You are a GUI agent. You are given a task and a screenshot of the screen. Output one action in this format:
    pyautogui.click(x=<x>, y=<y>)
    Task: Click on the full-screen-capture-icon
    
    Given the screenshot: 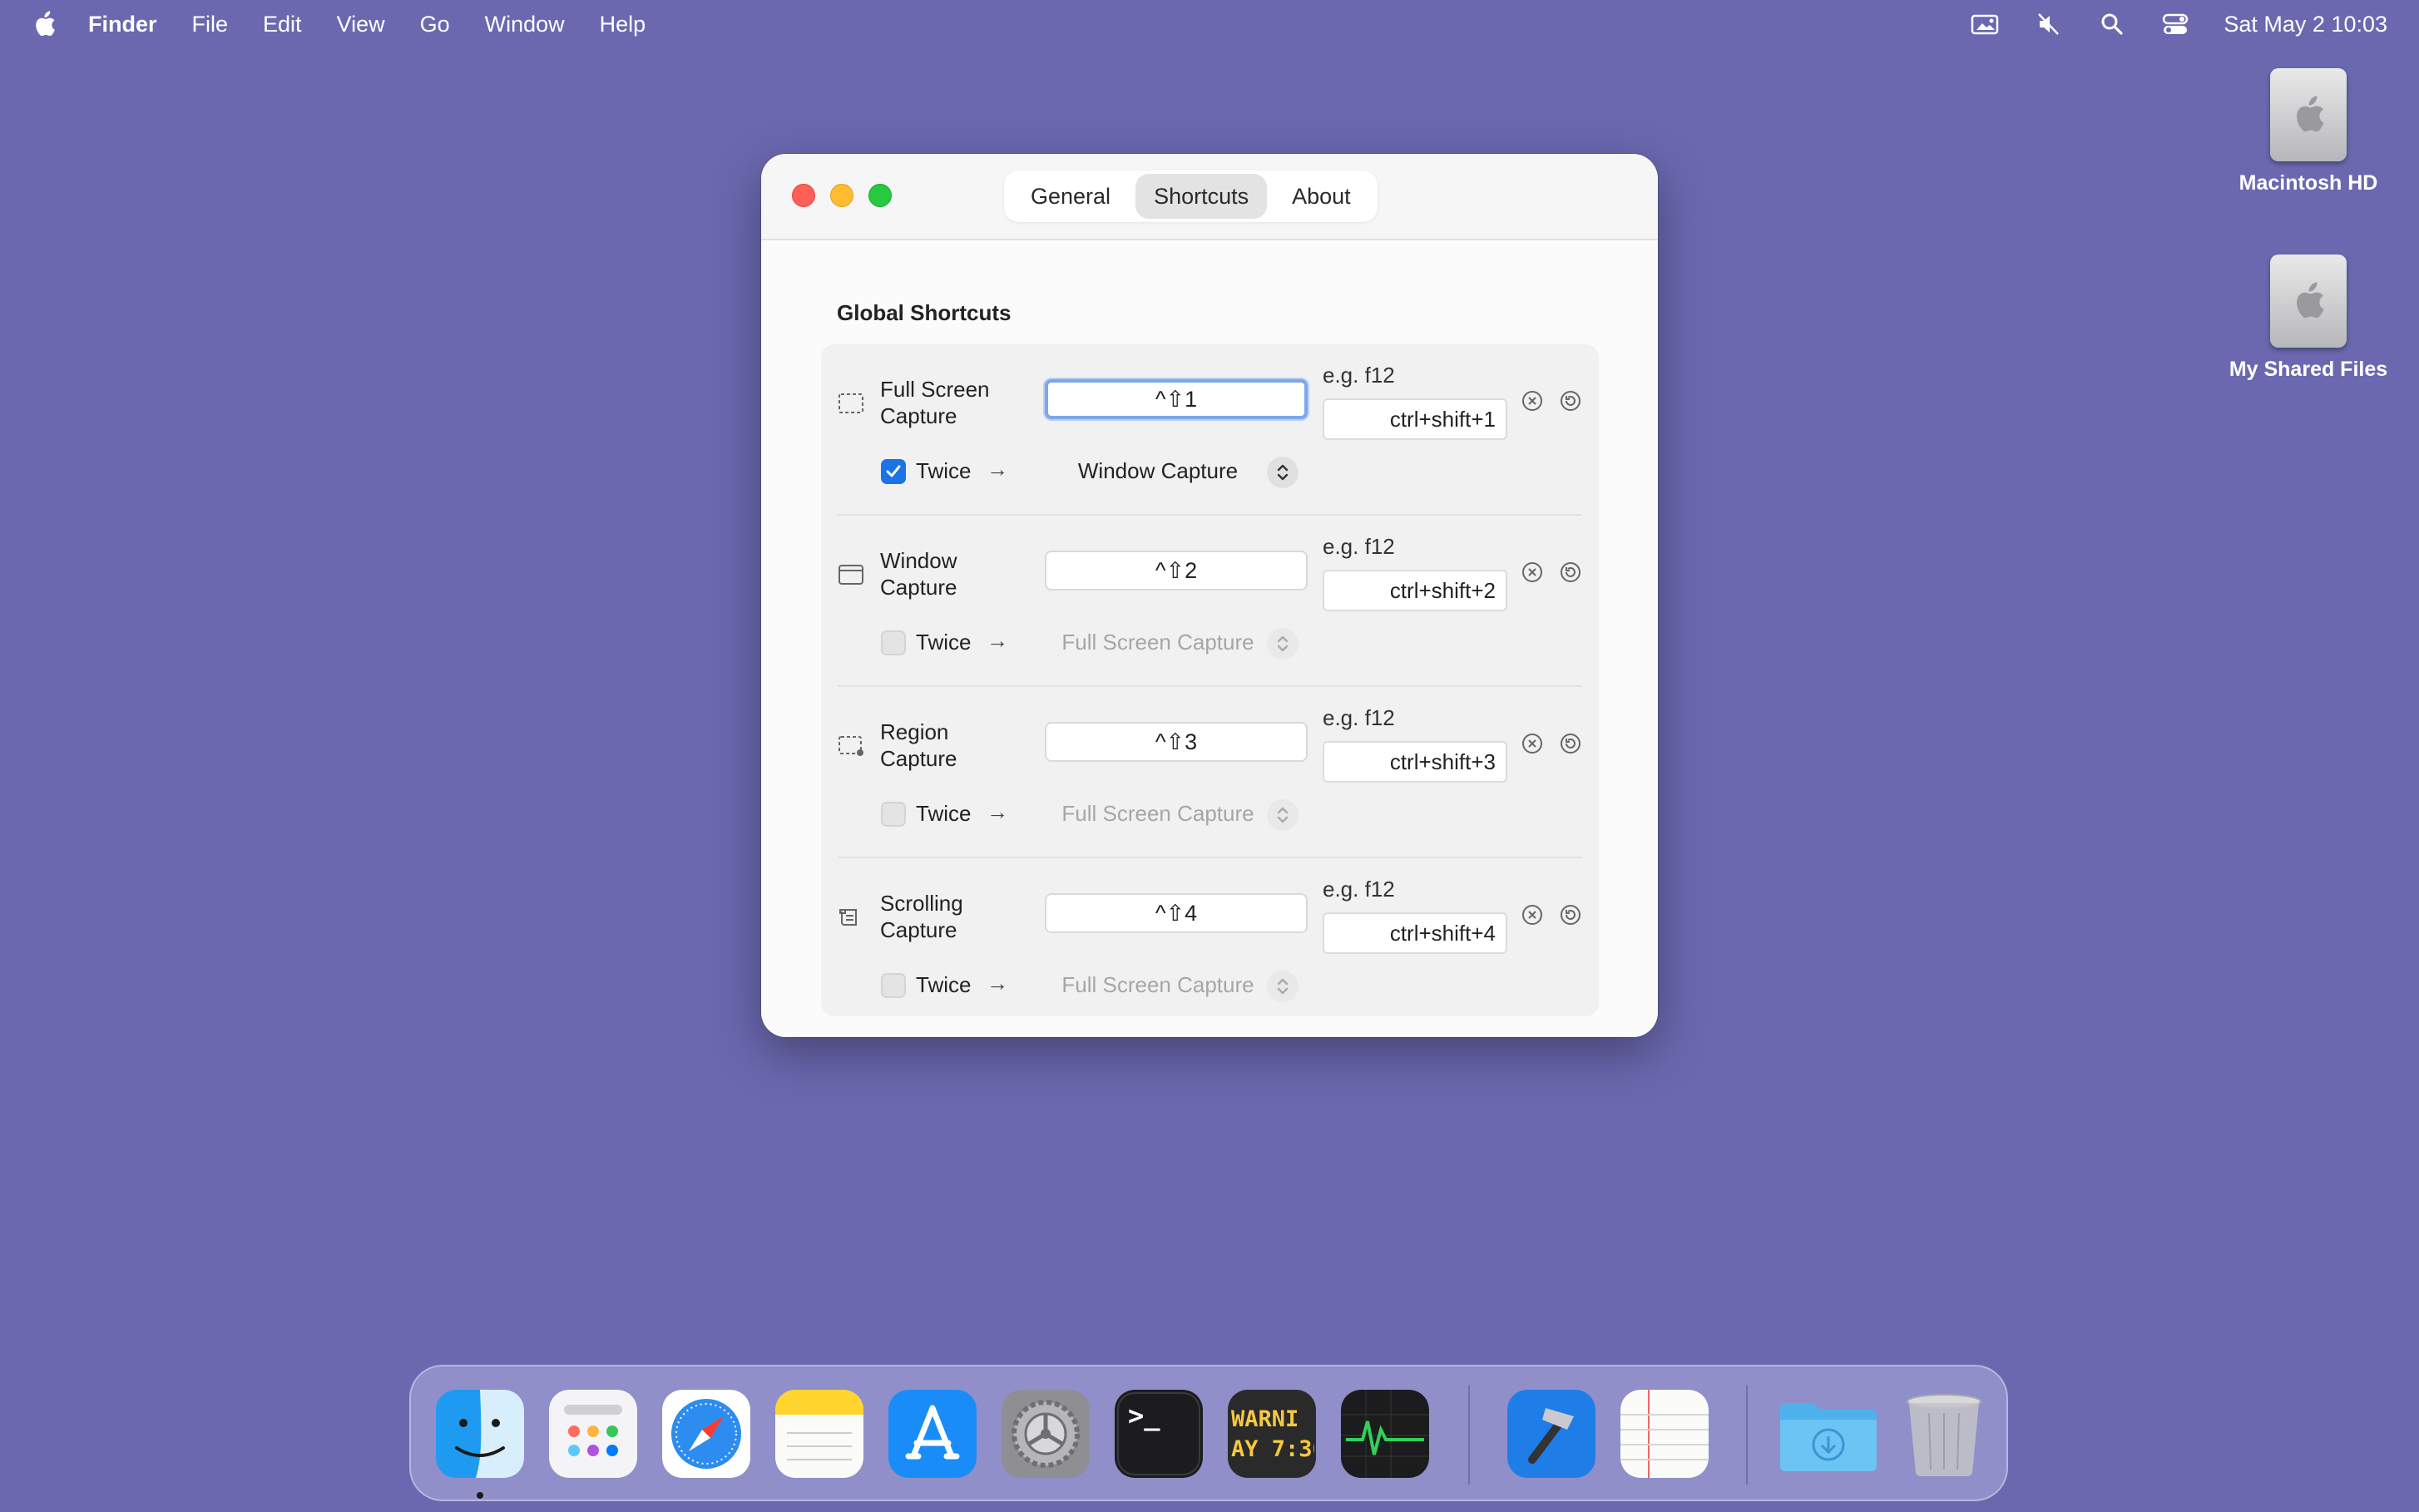 What is the action you would take?
    pyautogui.click(x=851, y=403)
    